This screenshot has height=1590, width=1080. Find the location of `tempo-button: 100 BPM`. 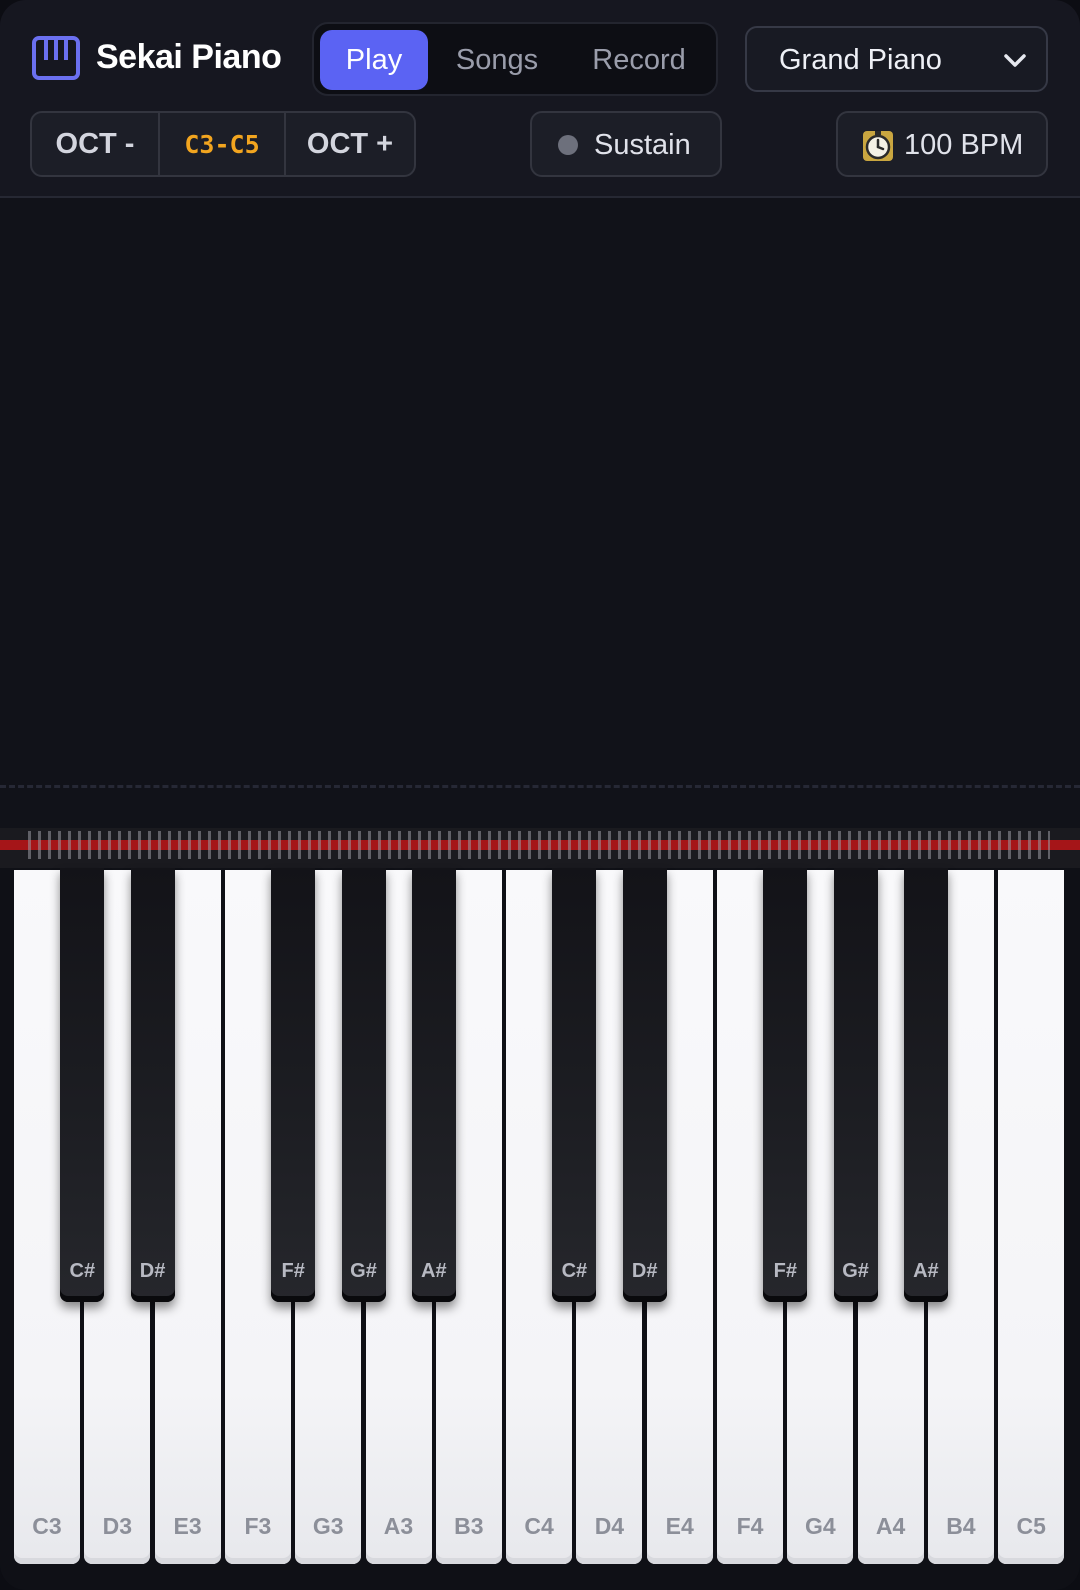

tempo-button: 100 BPM is located at coordinates (942, 144).